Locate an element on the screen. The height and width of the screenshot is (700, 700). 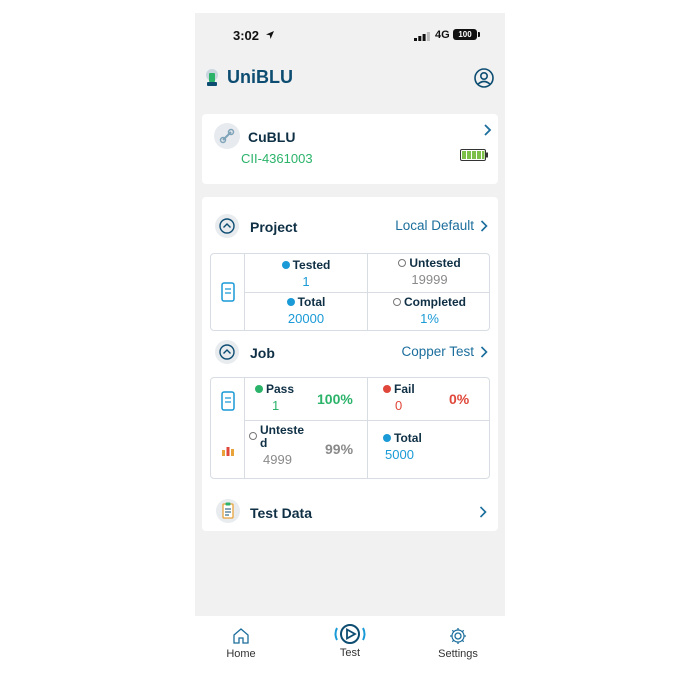
pass-percent: 100% is located at coordinates (335, 399).